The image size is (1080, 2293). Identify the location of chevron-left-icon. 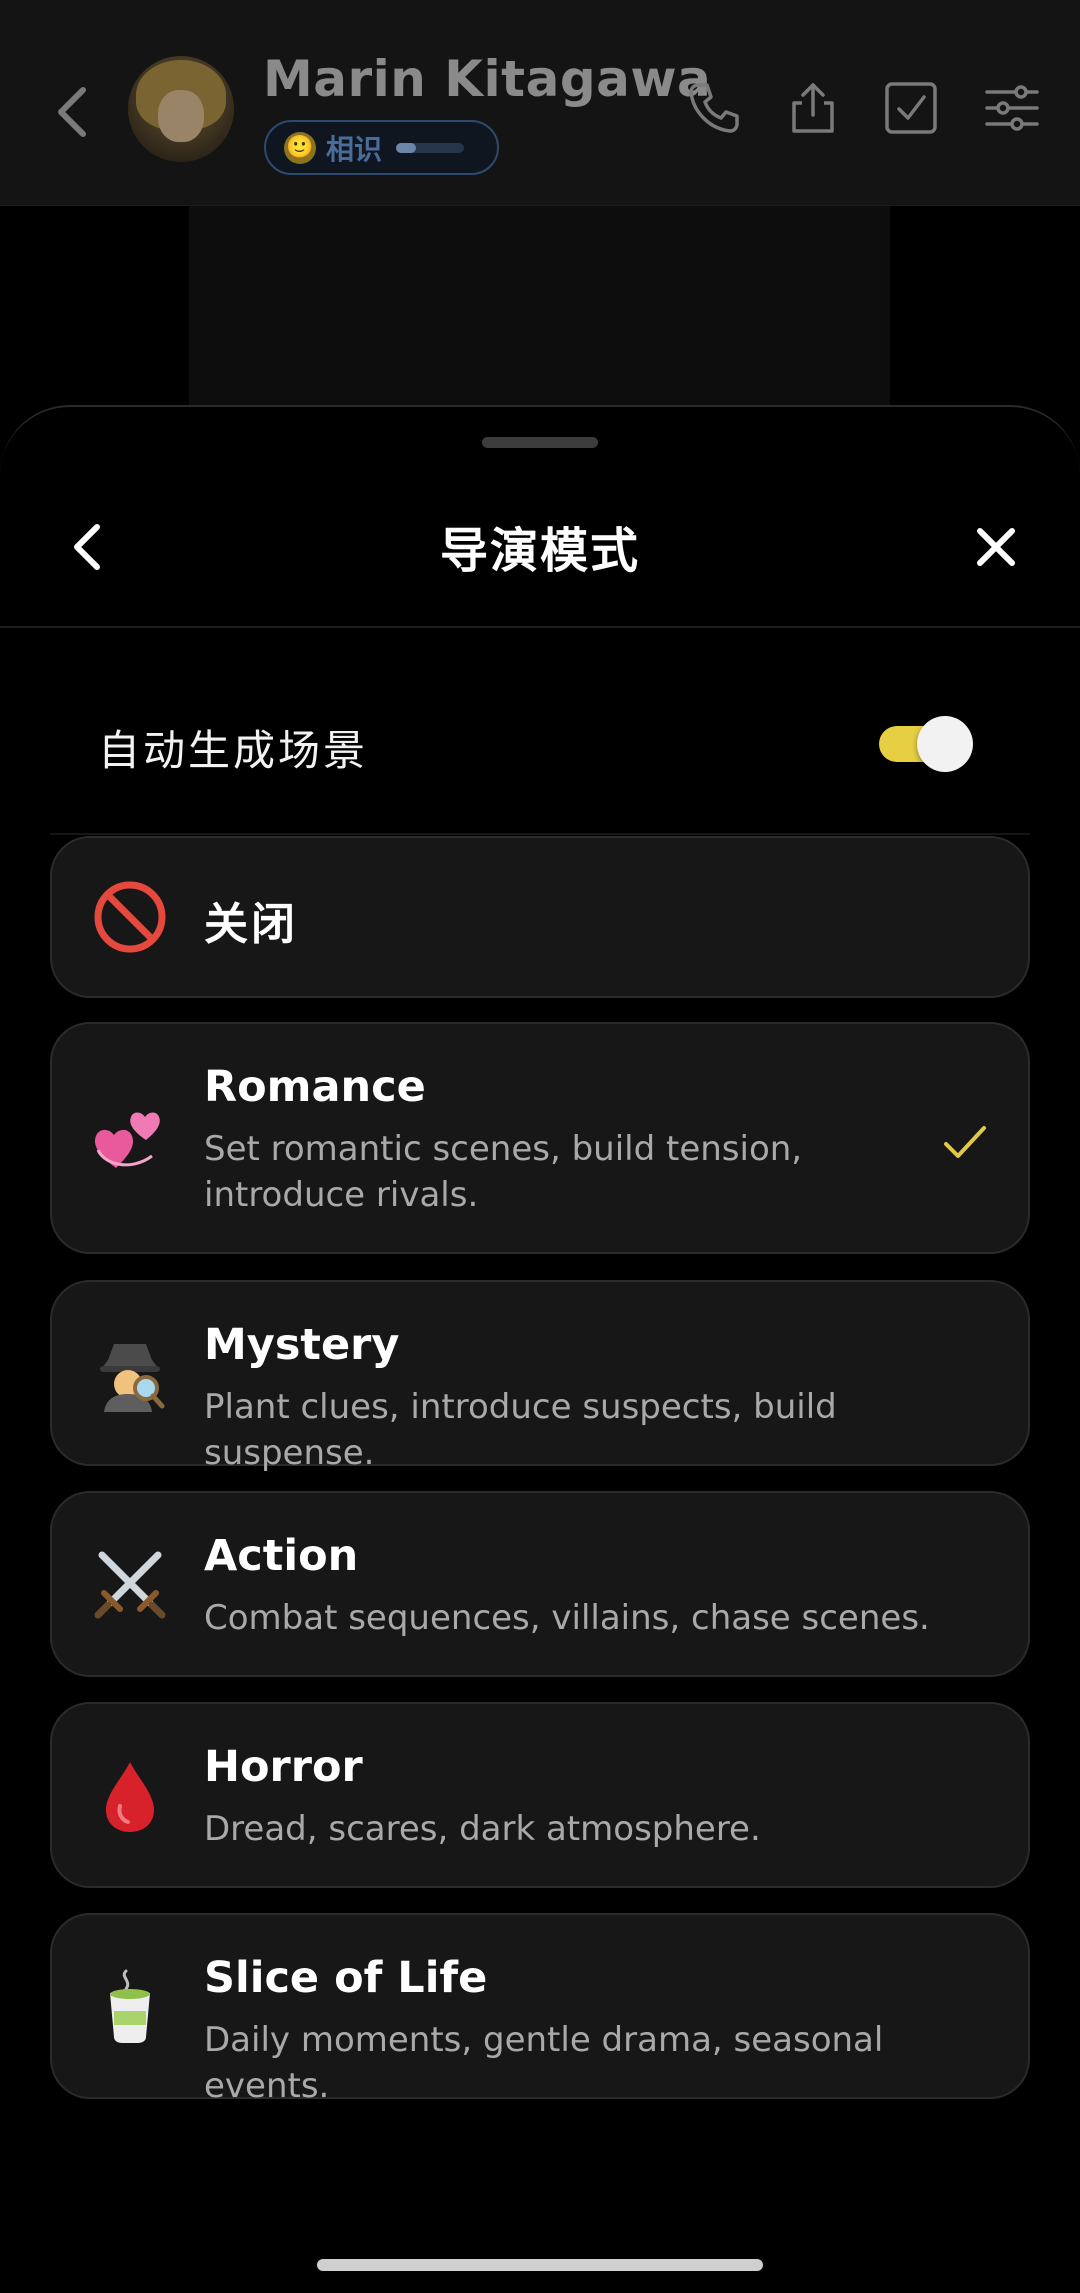
(72, 112).